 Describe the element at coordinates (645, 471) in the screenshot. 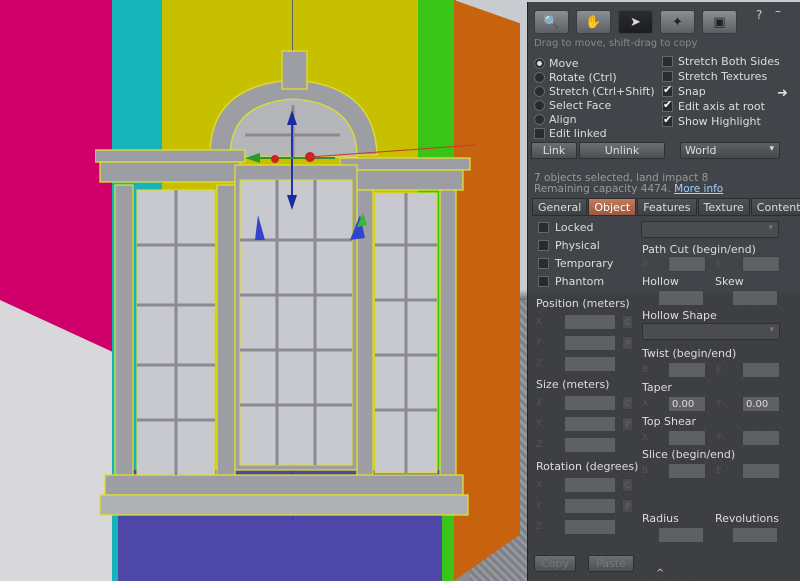

I see `slice-b-label: B` at that location.